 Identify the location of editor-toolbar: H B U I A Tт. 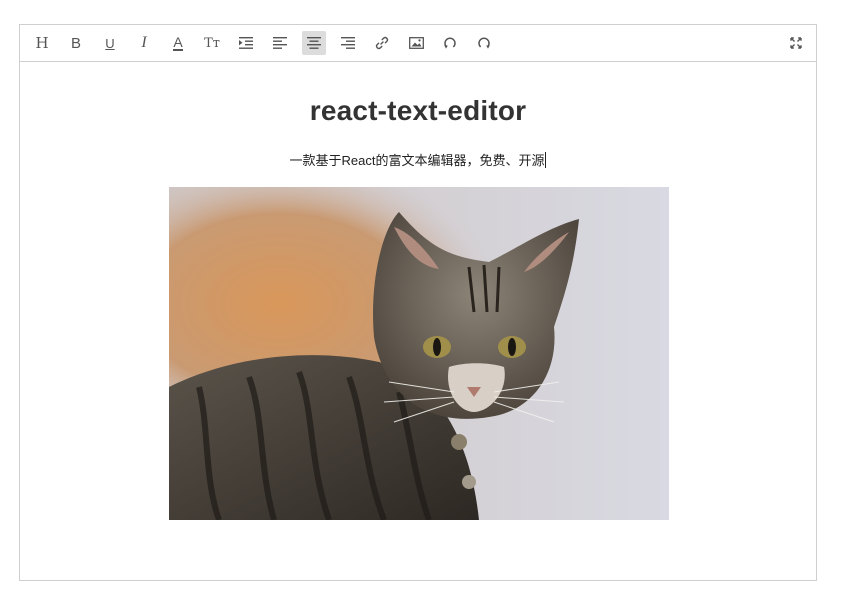
(418, 43).